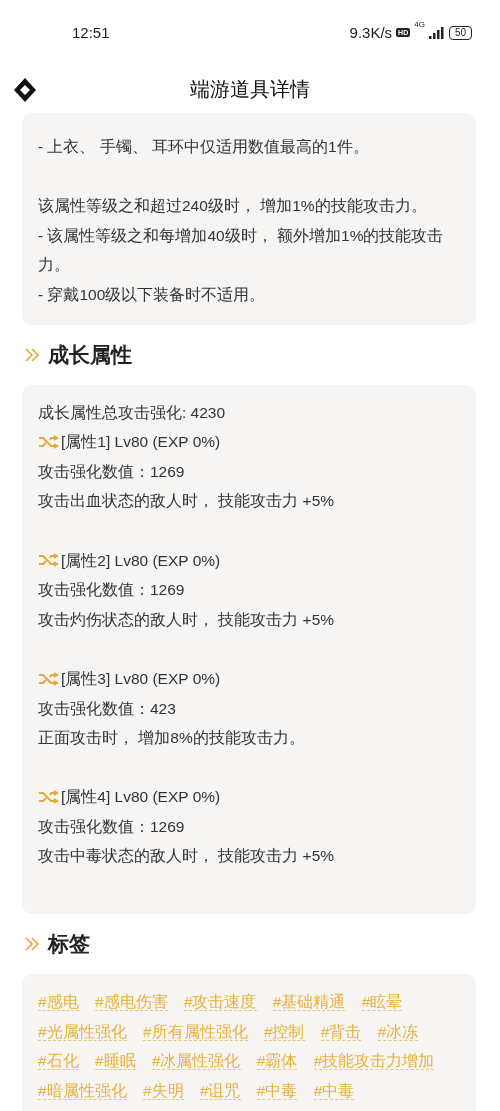 This screenshot has width=500, height=1111. I want to click on attribute-name: [属性2] Lv80 (EXP 0%), so click(141, 560).